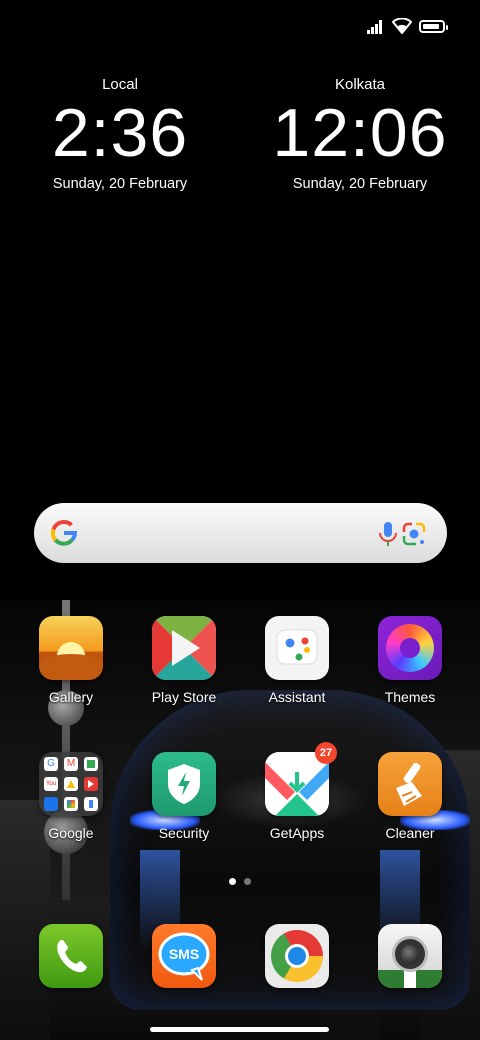 This screenshot has height=1040, width=480. I want to click on chrome-icon, so click(297, 956).